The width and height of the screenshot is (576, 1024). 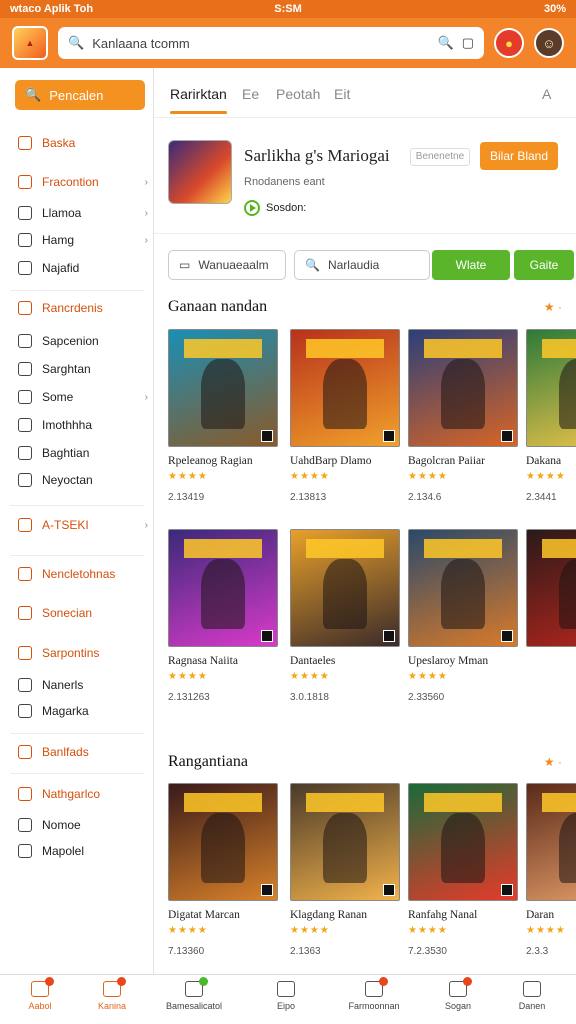 What do you see at coordinates (468, 43) in the screenshot?
I see `camera-icon: ▢` at bounding box center [468, 43].